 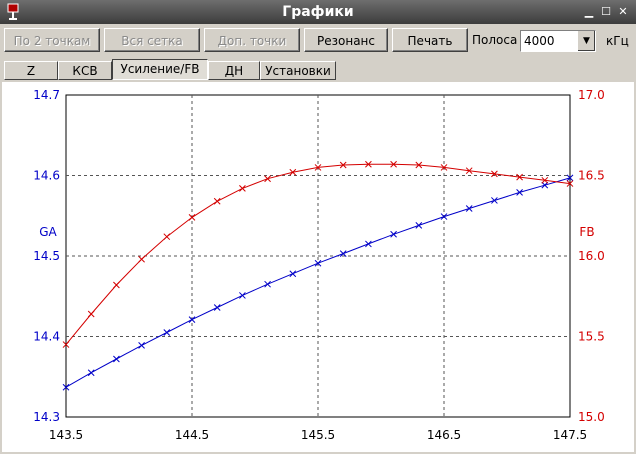 I want to click on right-axis-ticks: 15.0 15.5 16.0 16.5 17.0, so click(x=591, y=256).